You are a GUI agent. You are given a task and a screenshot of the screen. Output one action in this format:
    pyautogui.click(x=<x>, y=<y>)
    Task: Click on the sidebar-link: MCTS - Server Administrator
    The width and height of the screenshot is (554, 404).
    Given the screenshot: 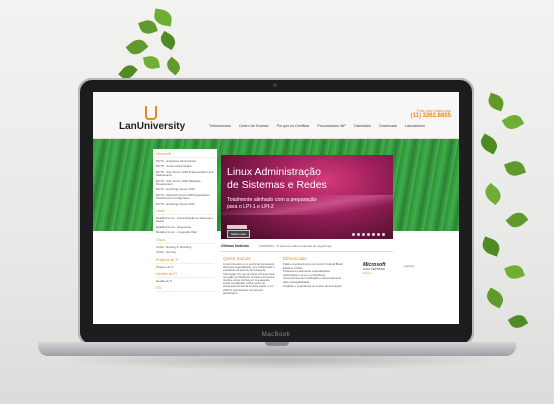 What is the action you would take?
    pyautogui.click(x=185, y=166)
    